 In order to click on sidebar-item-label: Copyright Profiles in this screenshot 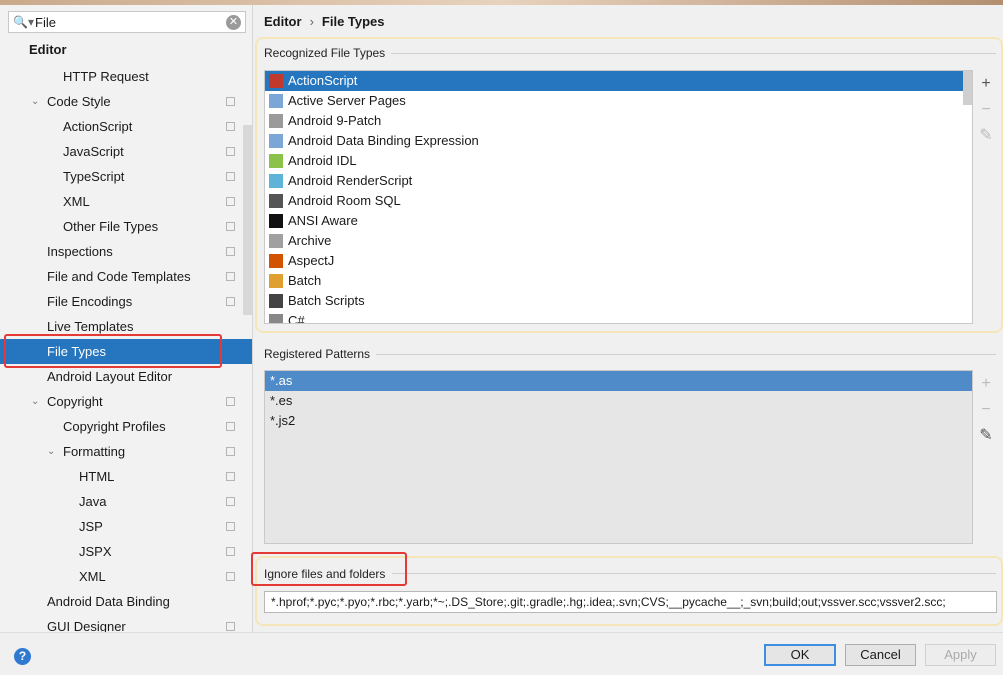, I will do `click(114, 426)`.